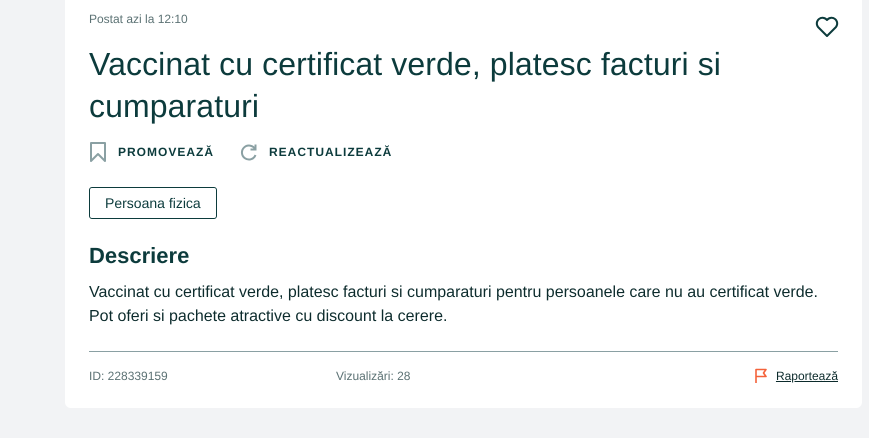  I want to click on action-button: REACTUALIZEAZĂ, so click(316, 152).